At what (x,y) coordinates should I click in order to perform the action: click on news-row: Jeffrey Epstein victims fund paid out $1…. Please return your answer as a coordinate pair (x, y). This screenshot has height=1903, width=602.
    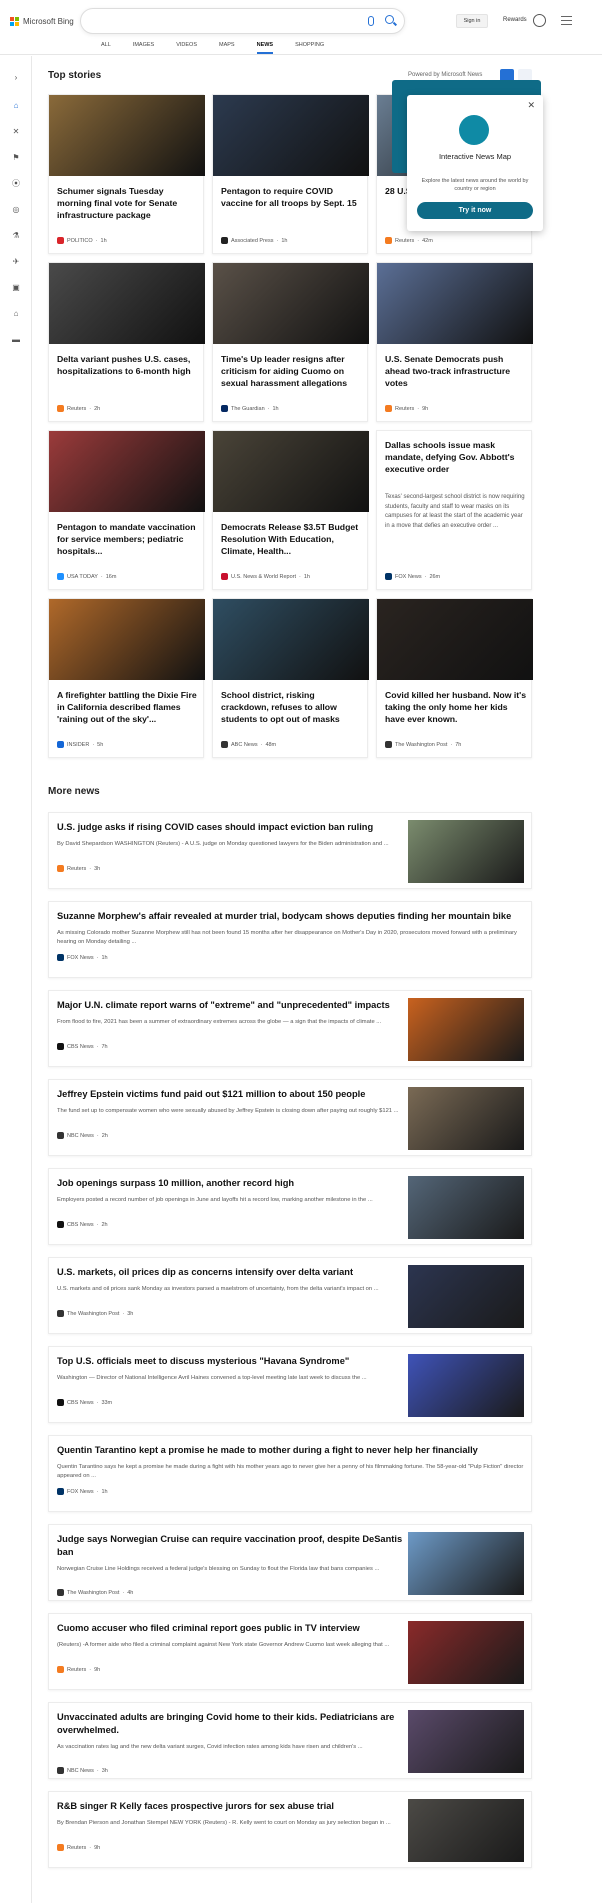
    Looking at the image, I should click on (290, 1117).